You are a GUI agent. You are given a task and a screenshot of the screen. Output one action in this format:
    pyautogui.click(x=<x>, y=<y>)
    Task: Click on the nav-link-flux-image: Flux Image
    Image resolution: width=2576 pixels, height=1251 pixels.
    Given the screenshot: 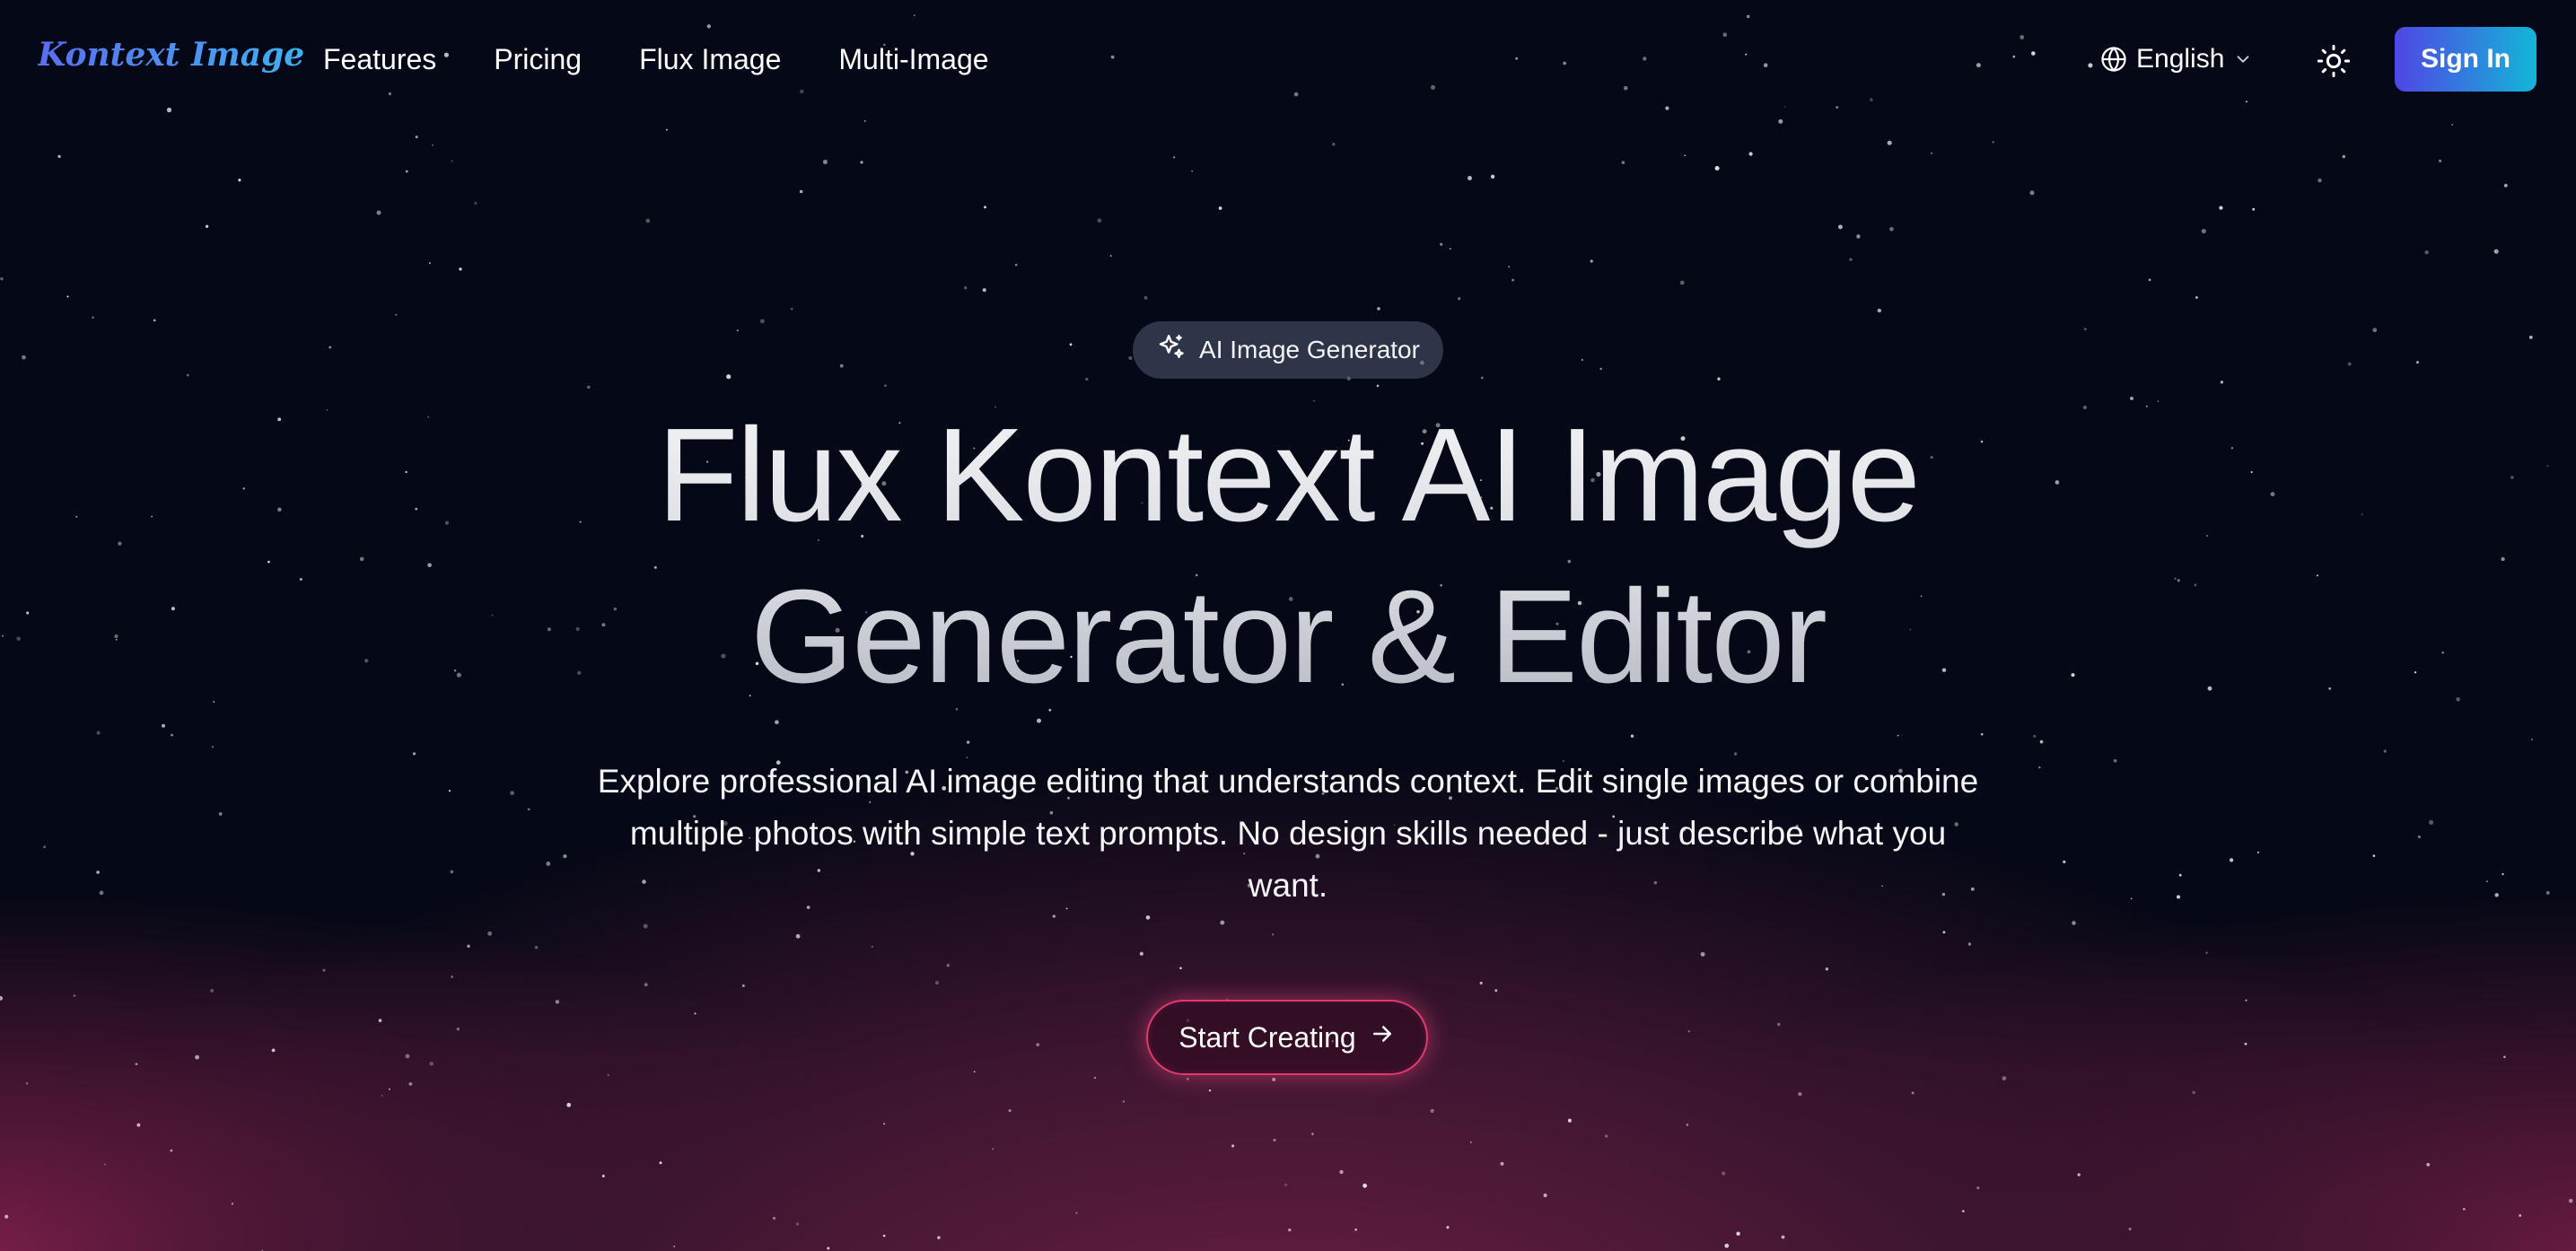 What is the action you would take?
    pyautogui.click(x=710, y=59)
    